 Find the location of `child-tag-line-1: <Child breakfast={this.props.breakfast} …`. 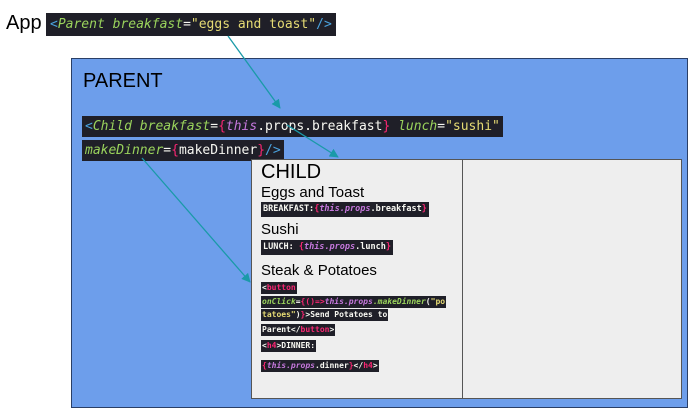

child-tag-line-1: <Child breakfast={this.props.breakfast} … is located at coordinates (292, 126).